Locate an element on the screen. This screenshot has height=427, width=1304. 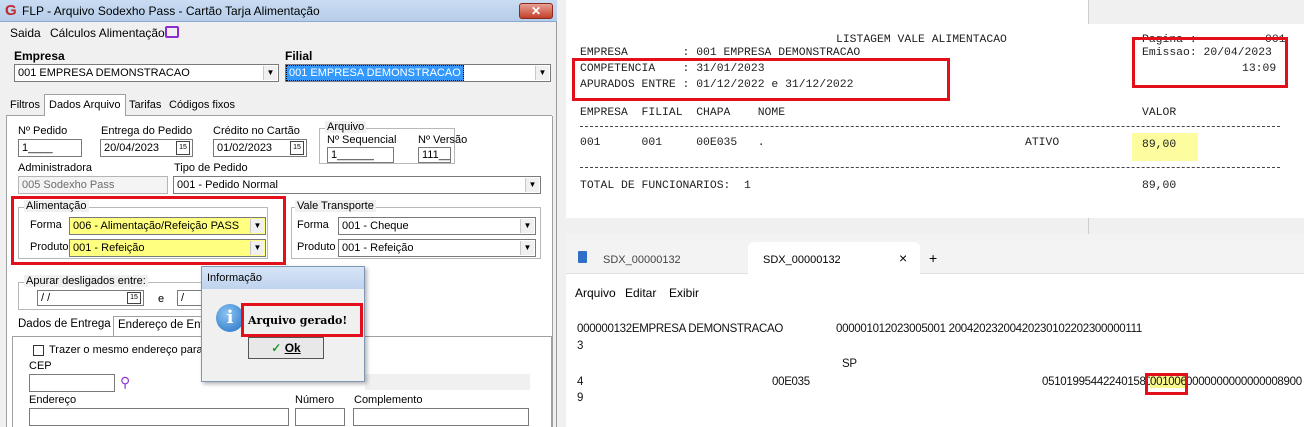
menu-editar: Editar is located at coordinates (640, 293).